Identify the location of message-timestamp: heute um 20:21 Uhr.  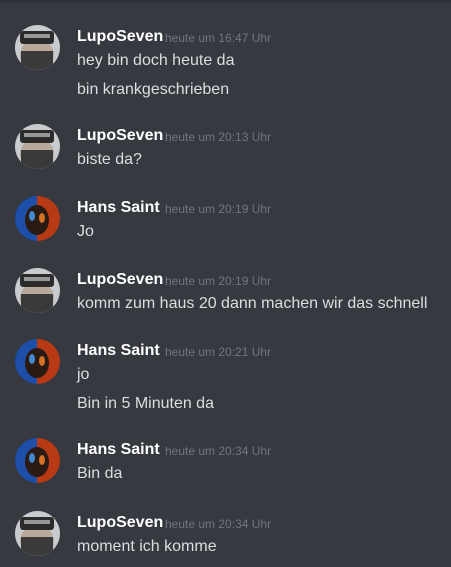
(218, 352).